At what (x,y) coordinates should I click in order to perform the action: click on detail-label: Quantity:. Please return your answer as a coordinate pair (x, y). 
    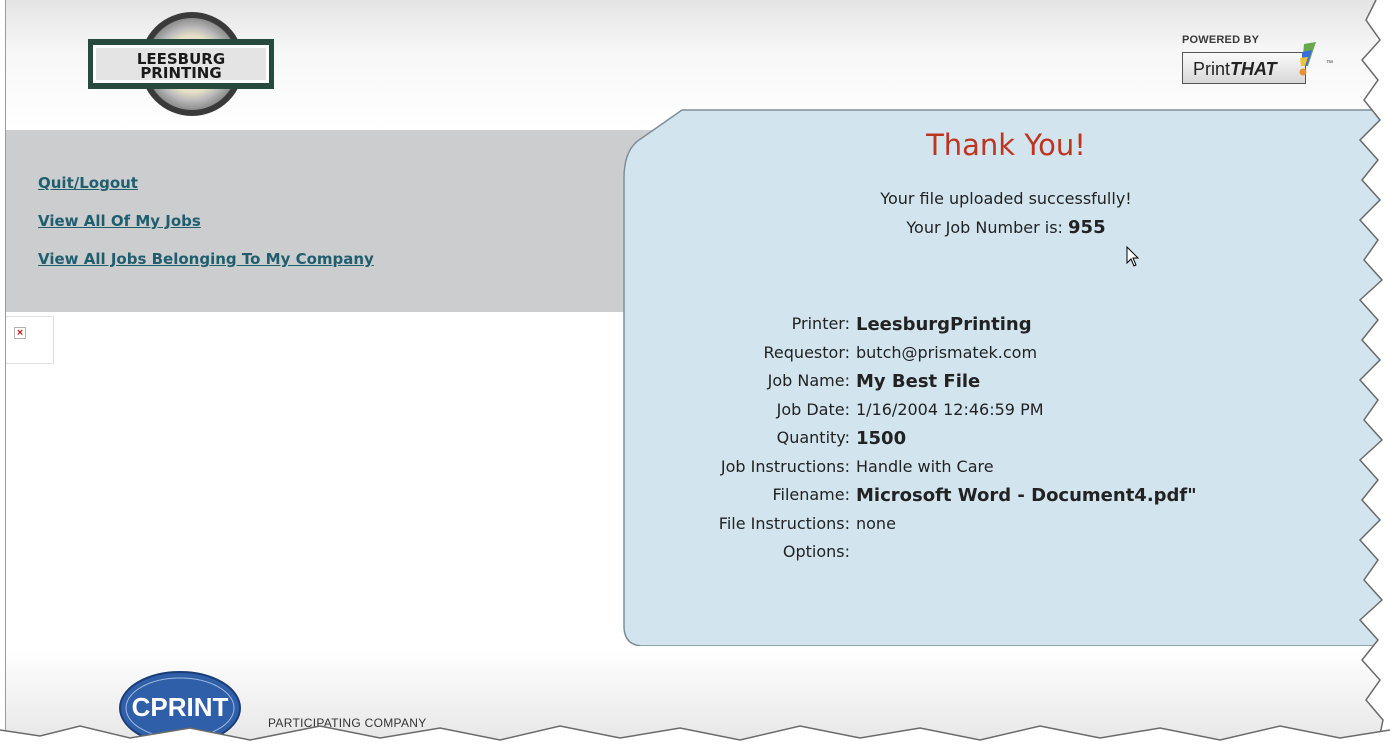
    Looking at the image, I should click on (813, 437).